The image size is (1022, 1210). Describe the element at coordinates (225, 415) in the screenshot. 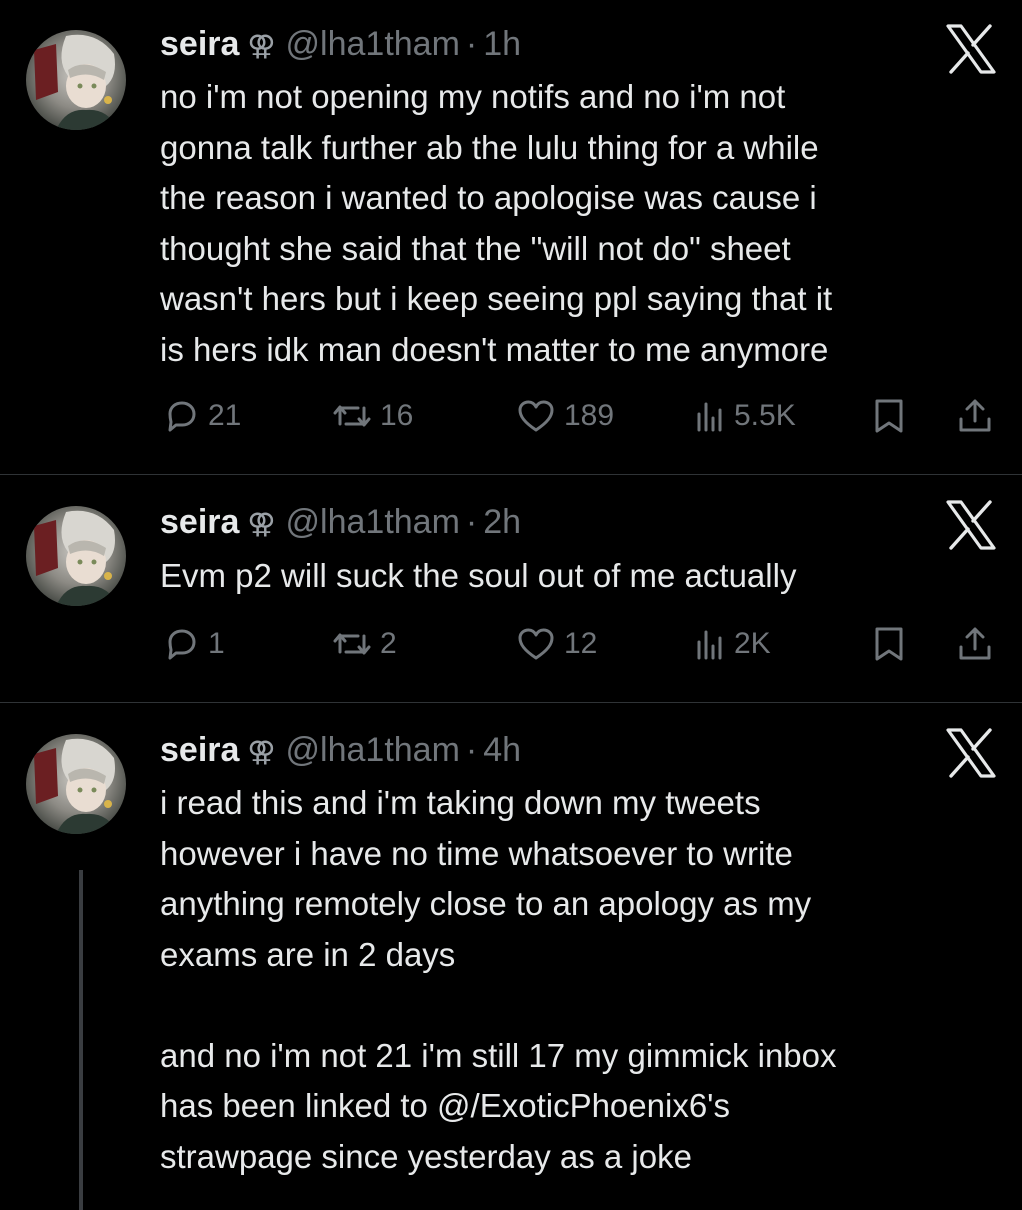

I see `reply-count: 21` at that location.